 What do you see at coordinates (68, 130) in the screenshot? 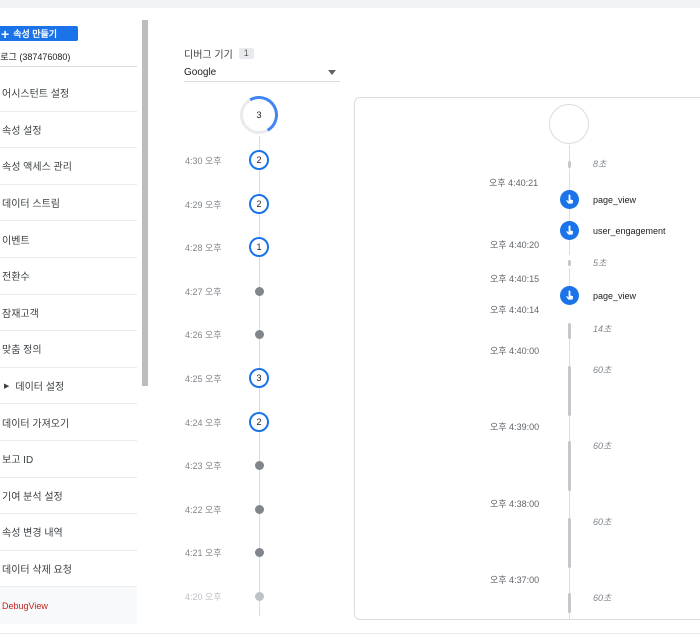
I see `sidebar-item-property-settings: 속성 설정` at bounding box center [68, 130].